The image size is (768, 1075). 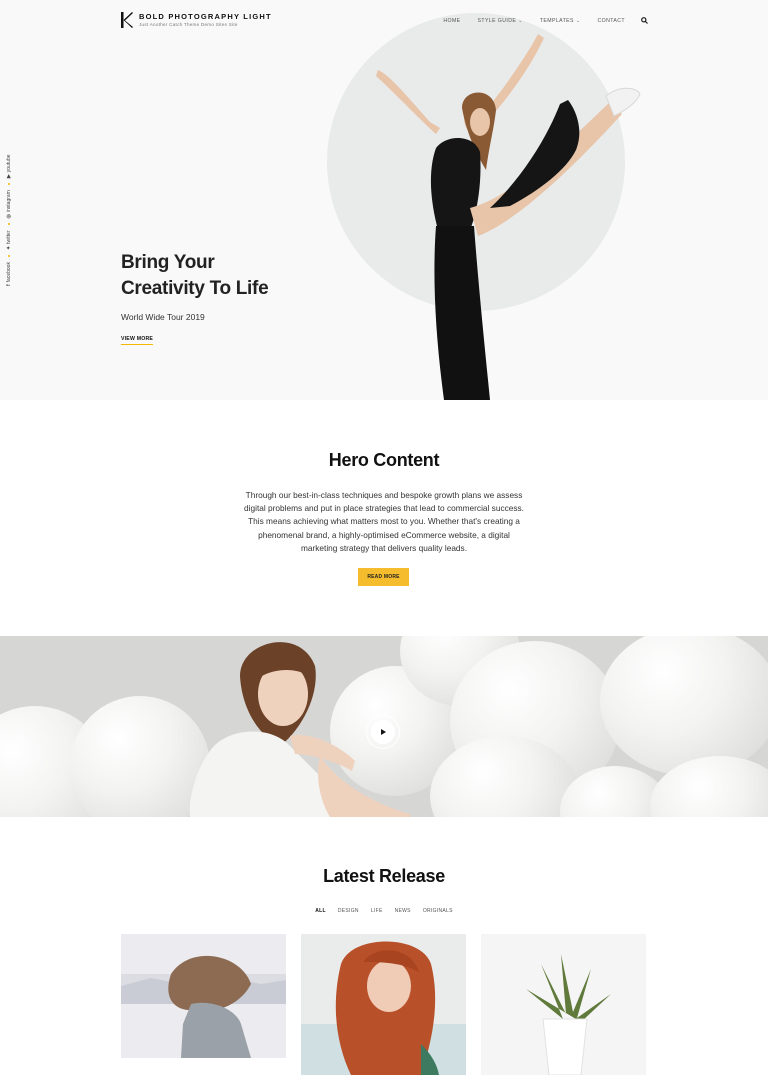 I want to click on nav-item-style-guide: STYLE GUIDE ⌄, so click(x=500, y=21).